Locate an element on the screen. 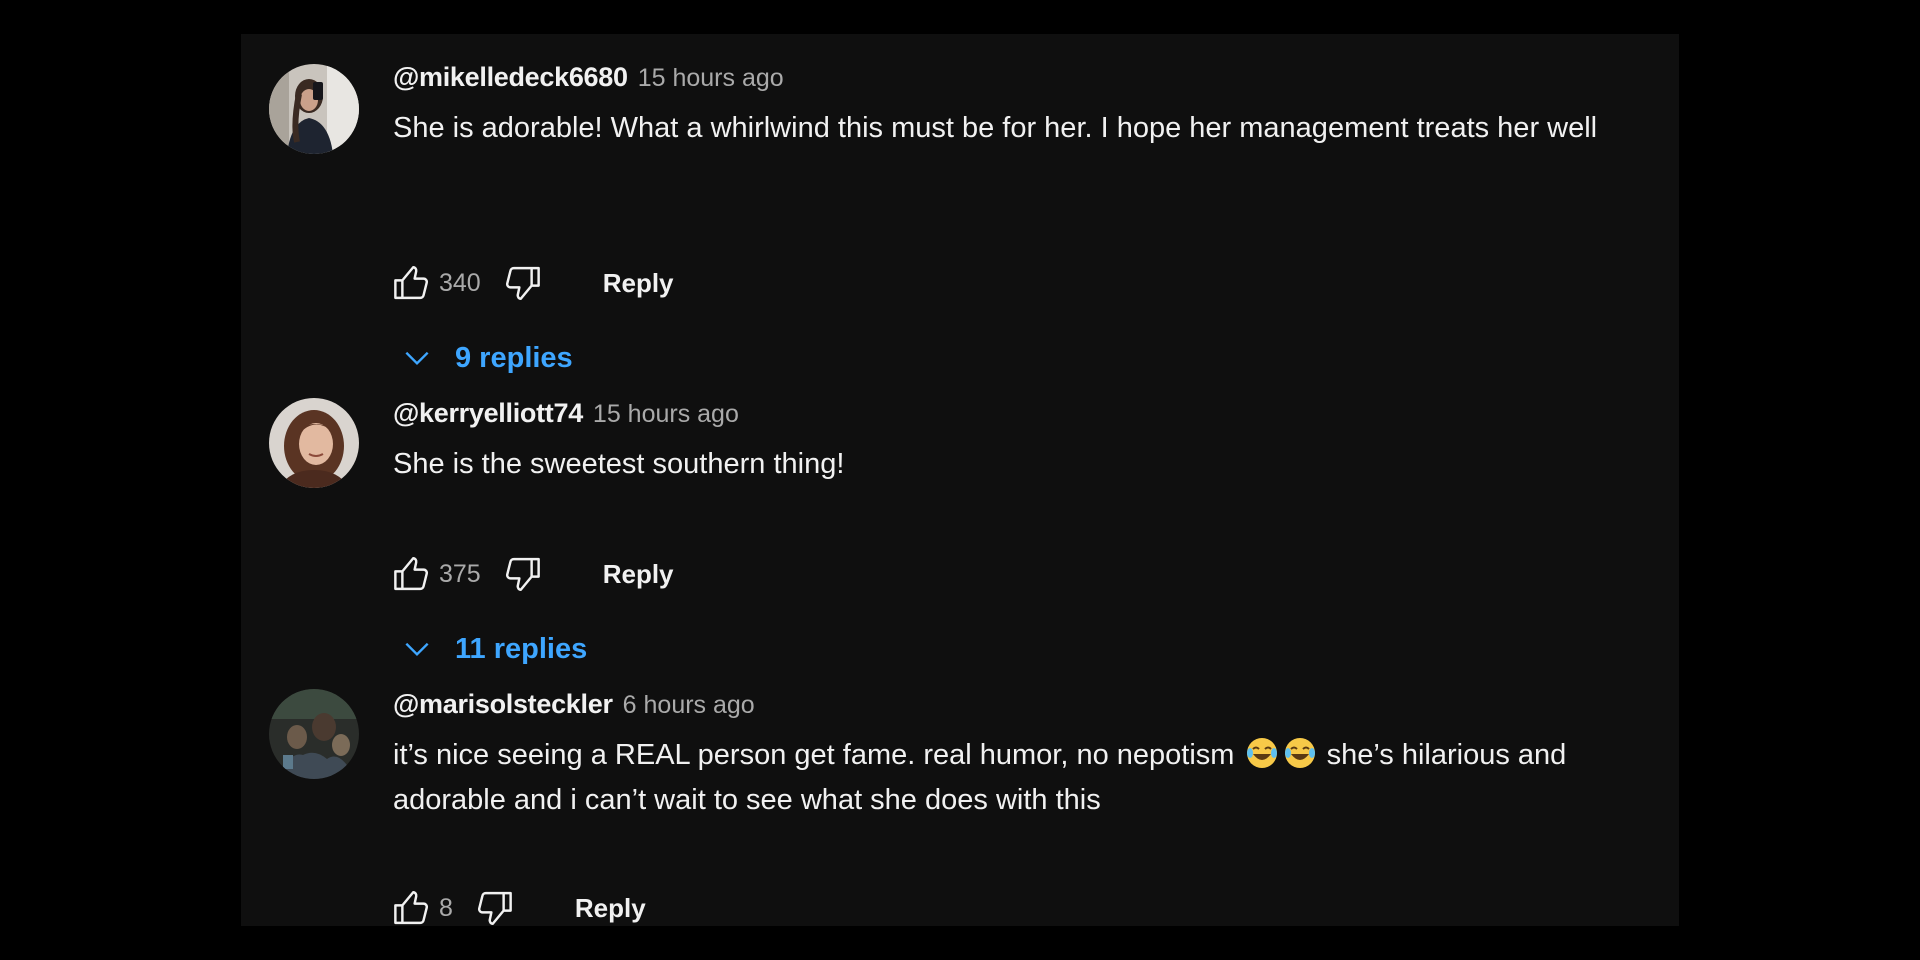  comment-text: She is the sweetest southern thing! is located at coordinates (619, 464).